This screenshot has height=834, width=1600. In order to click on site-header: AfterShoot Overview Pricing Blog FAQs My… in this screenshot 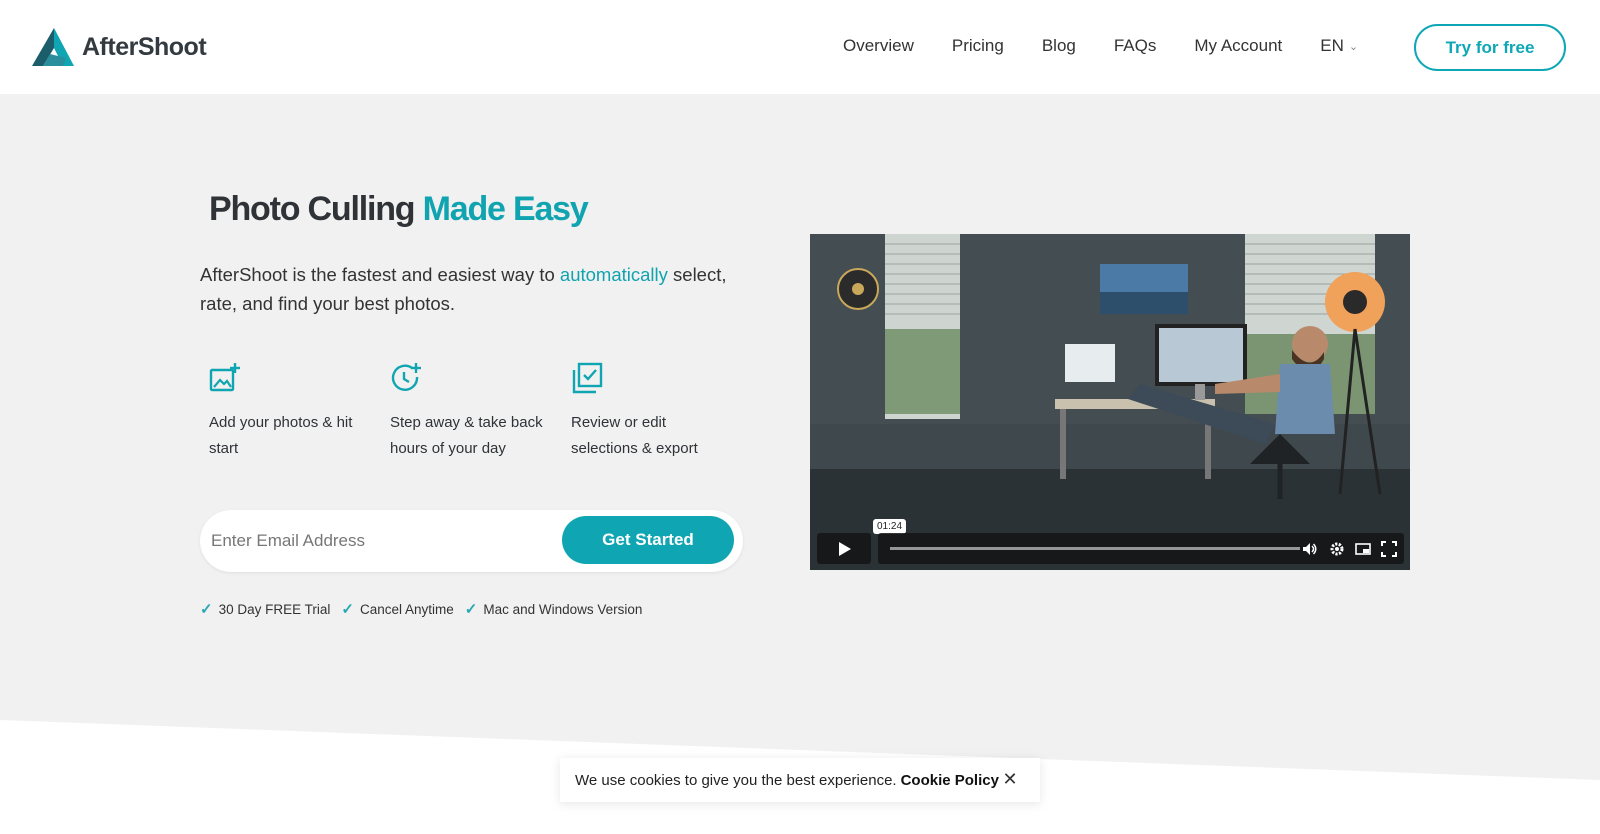, I will do `click(800, 47)`.